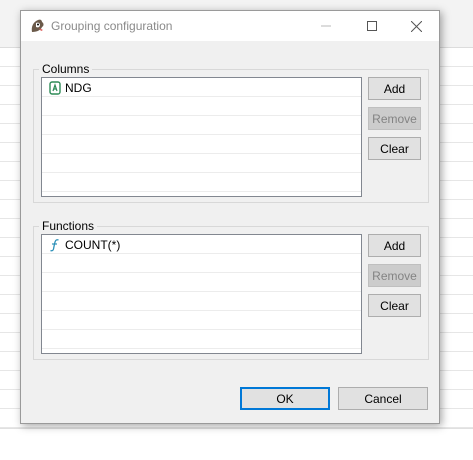 Image resolution: width=473 pixels, height=460 pixels. I want to click on columns-add-button: Add, so click(394, 88).